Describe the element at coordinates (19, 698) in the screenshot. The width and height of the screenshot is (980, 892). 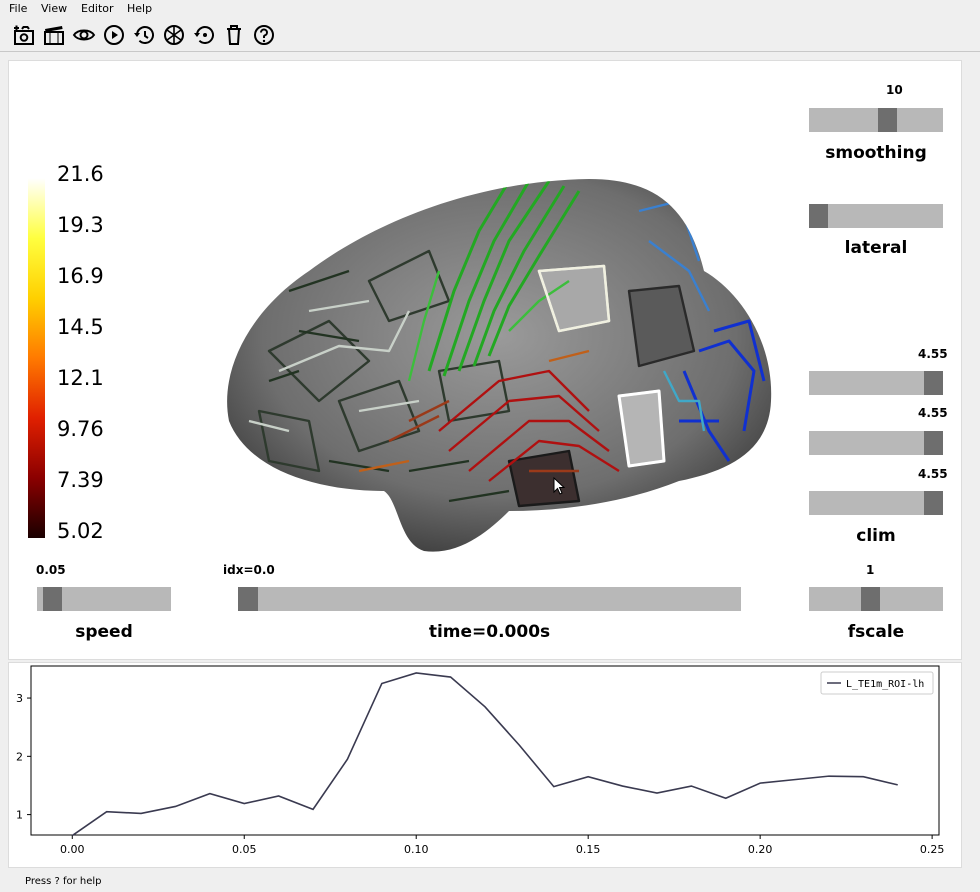
I see `y-tick-label: 3` at that location.